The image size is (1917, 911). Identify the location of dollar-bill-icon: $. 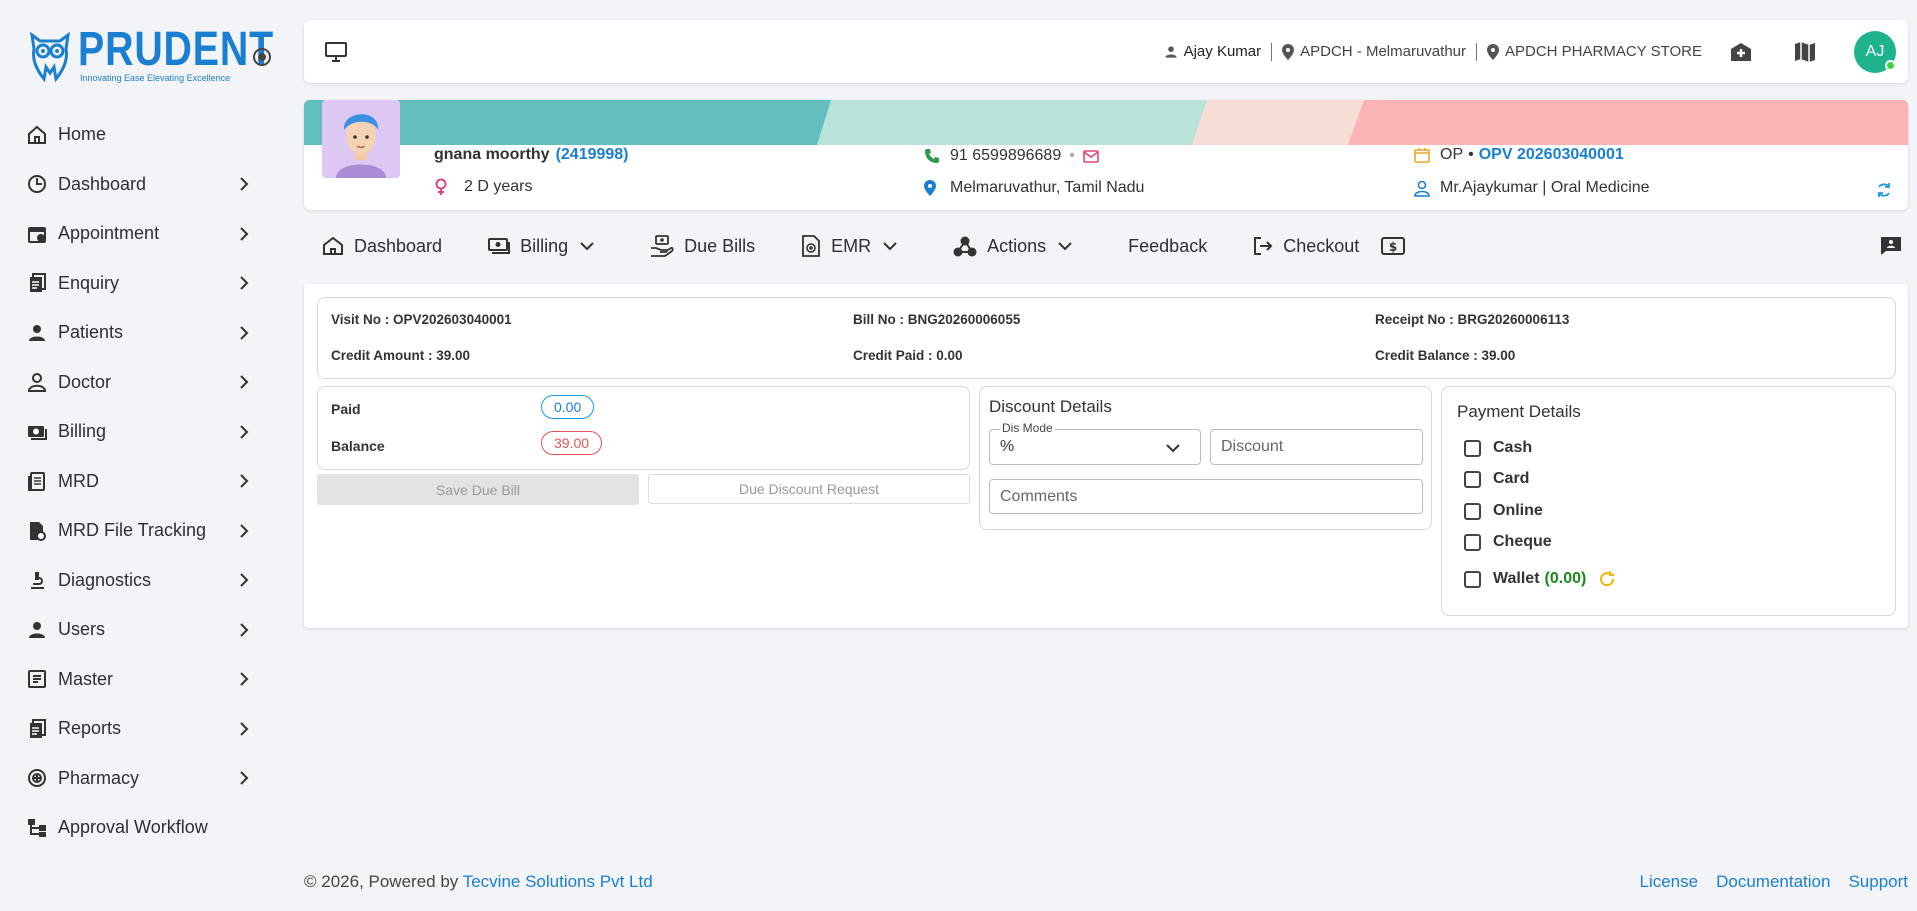
(1393, 246).